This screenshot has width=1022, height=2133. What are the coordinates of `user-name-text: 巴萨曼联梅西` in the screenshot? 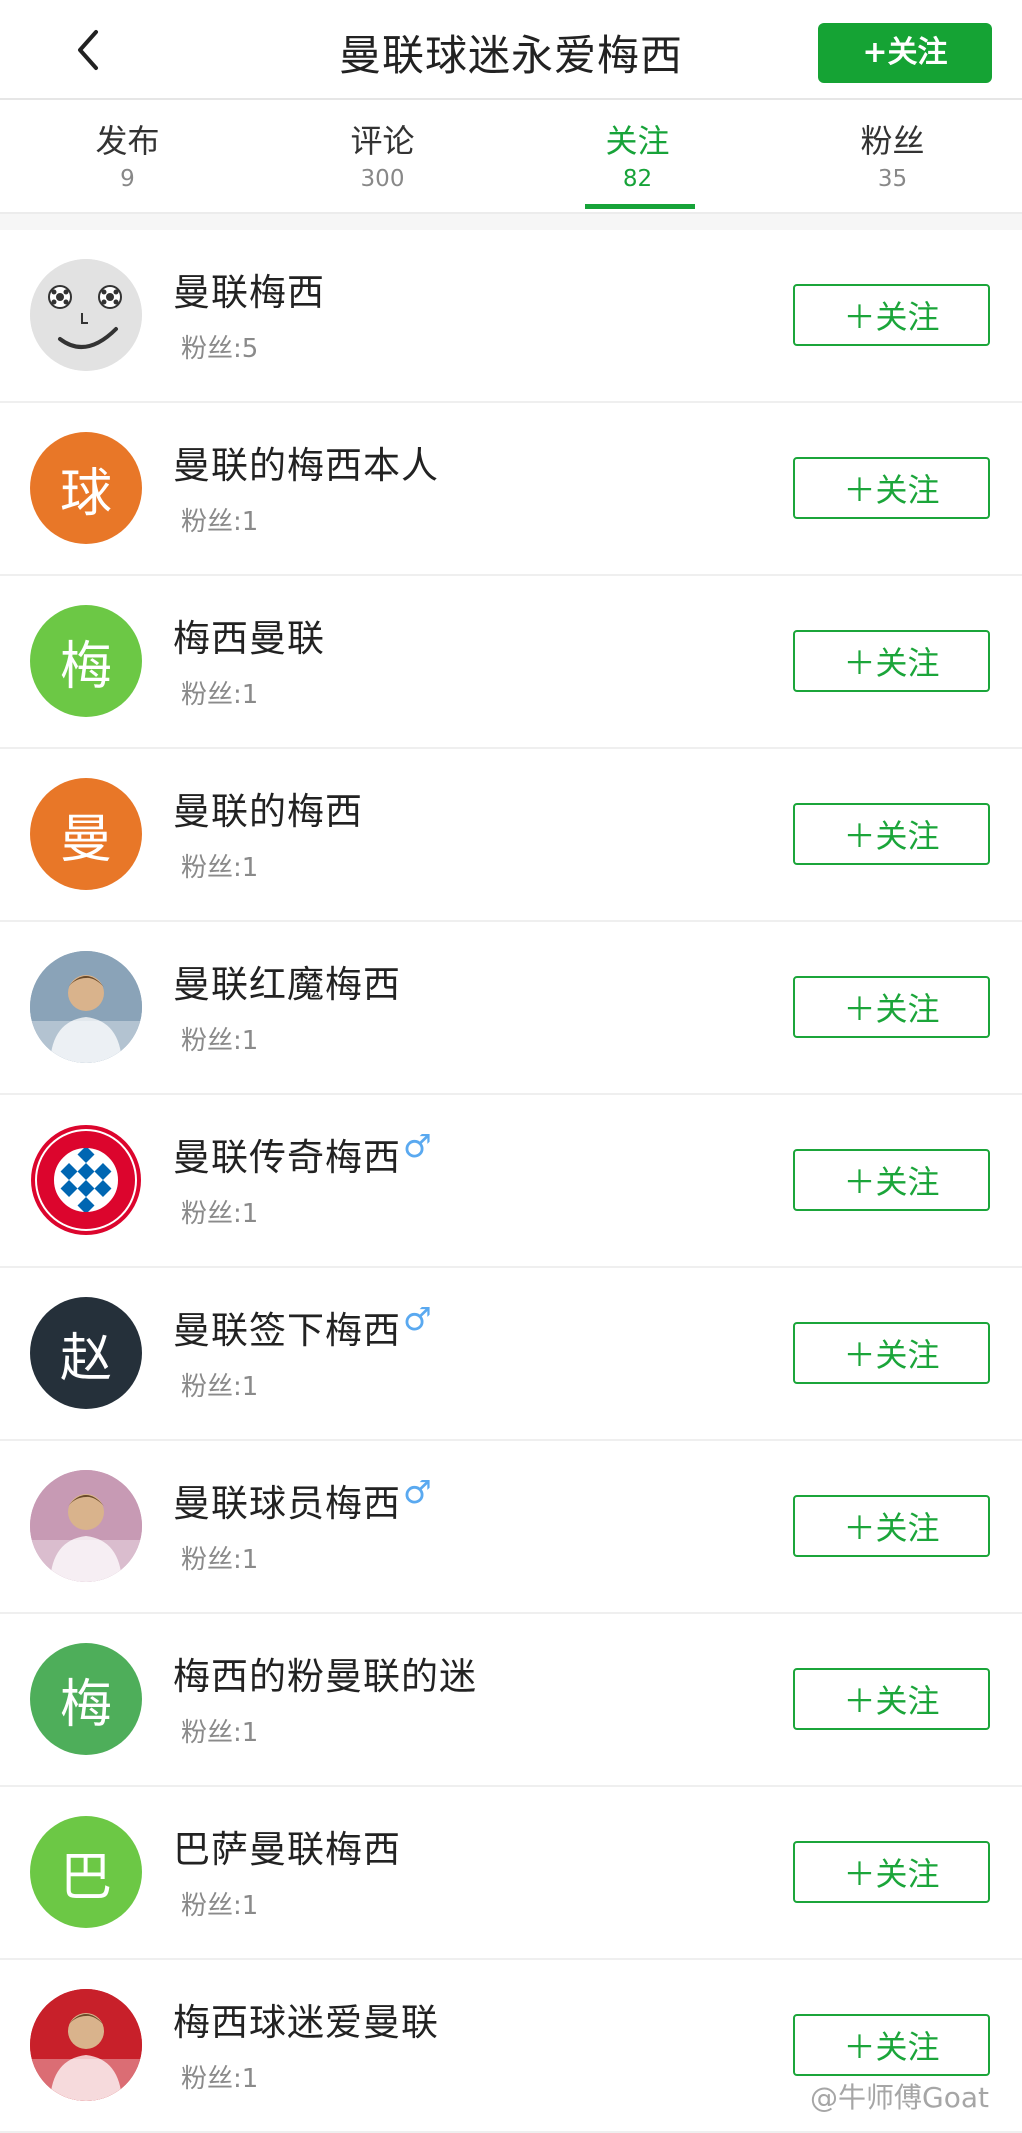 It's located at (287, 1849).